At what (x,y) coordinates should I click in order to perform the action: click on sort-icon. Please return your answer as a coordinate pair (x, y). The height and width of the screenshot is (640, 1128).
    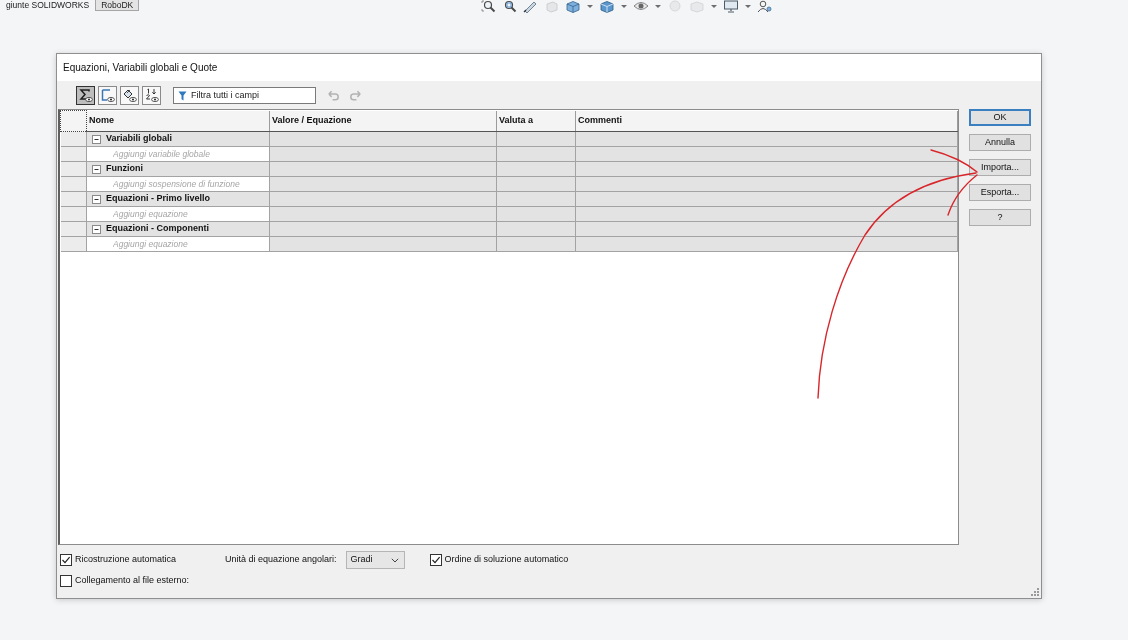
    Looking at the image, I should click on (151, 95).